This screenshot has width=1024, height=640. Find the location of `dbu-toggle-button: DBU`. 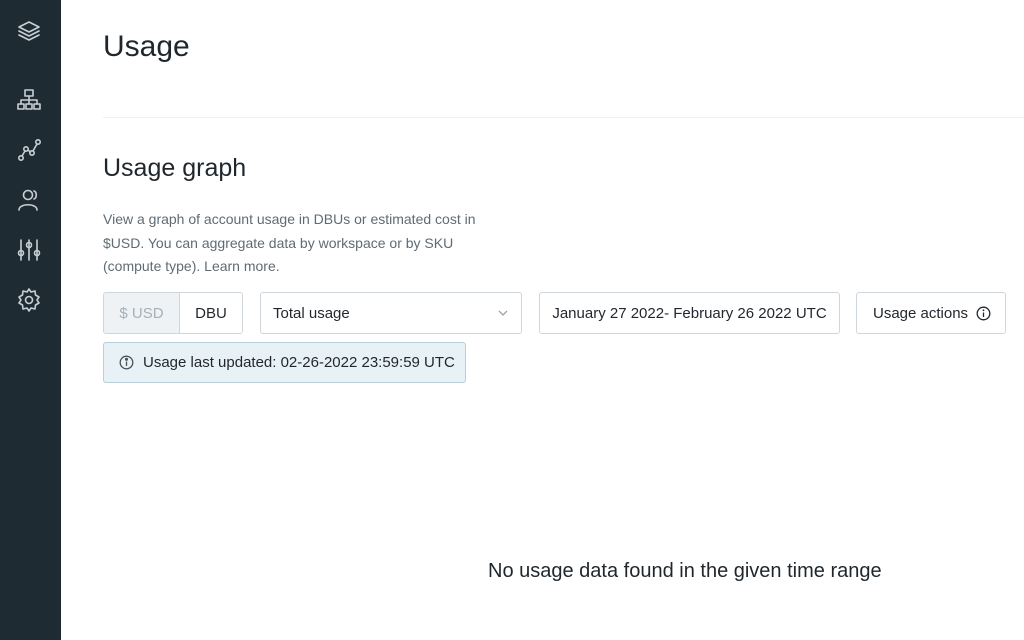

dbu-toggle-button: DBU is located at coordinates (211, 313).